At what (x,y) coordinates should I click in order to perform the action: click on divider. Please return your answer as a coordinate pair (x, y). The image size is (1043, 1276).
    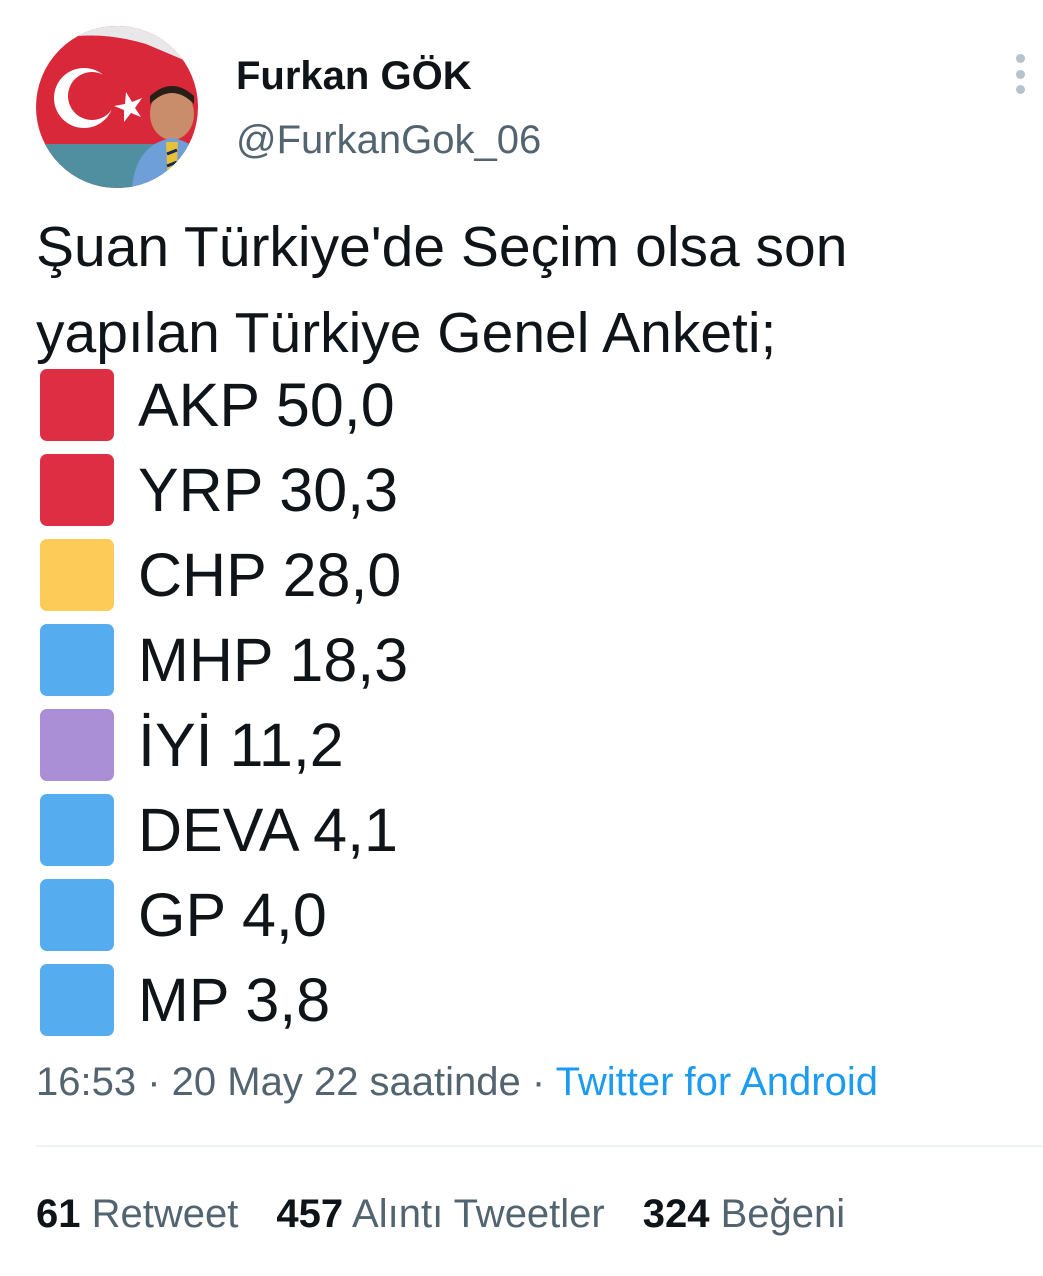
    Looking at the image, I should click on (539, 1146).